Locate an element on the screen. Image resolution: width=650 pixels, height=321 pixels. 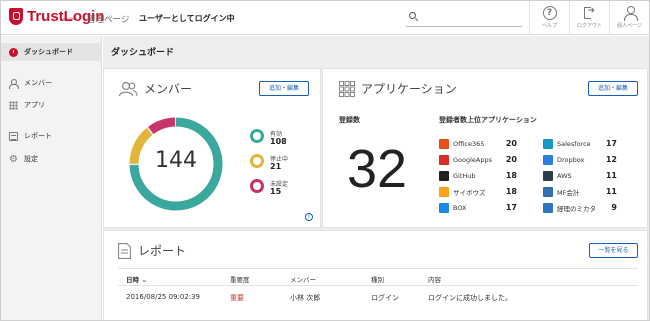
app-count: 12 is located at coordinates (611, 159).